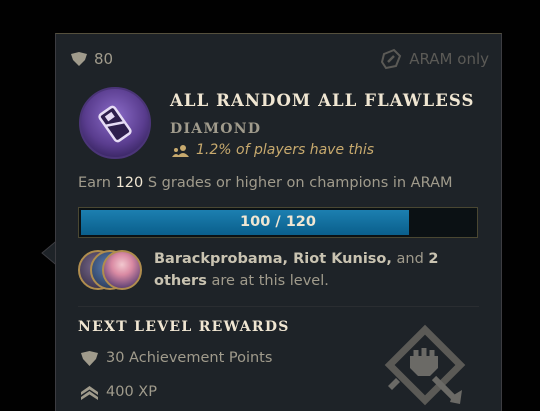 The width and height of the screenshot is (540, 411). I want to click on friends-and: and, so click(410, 259).